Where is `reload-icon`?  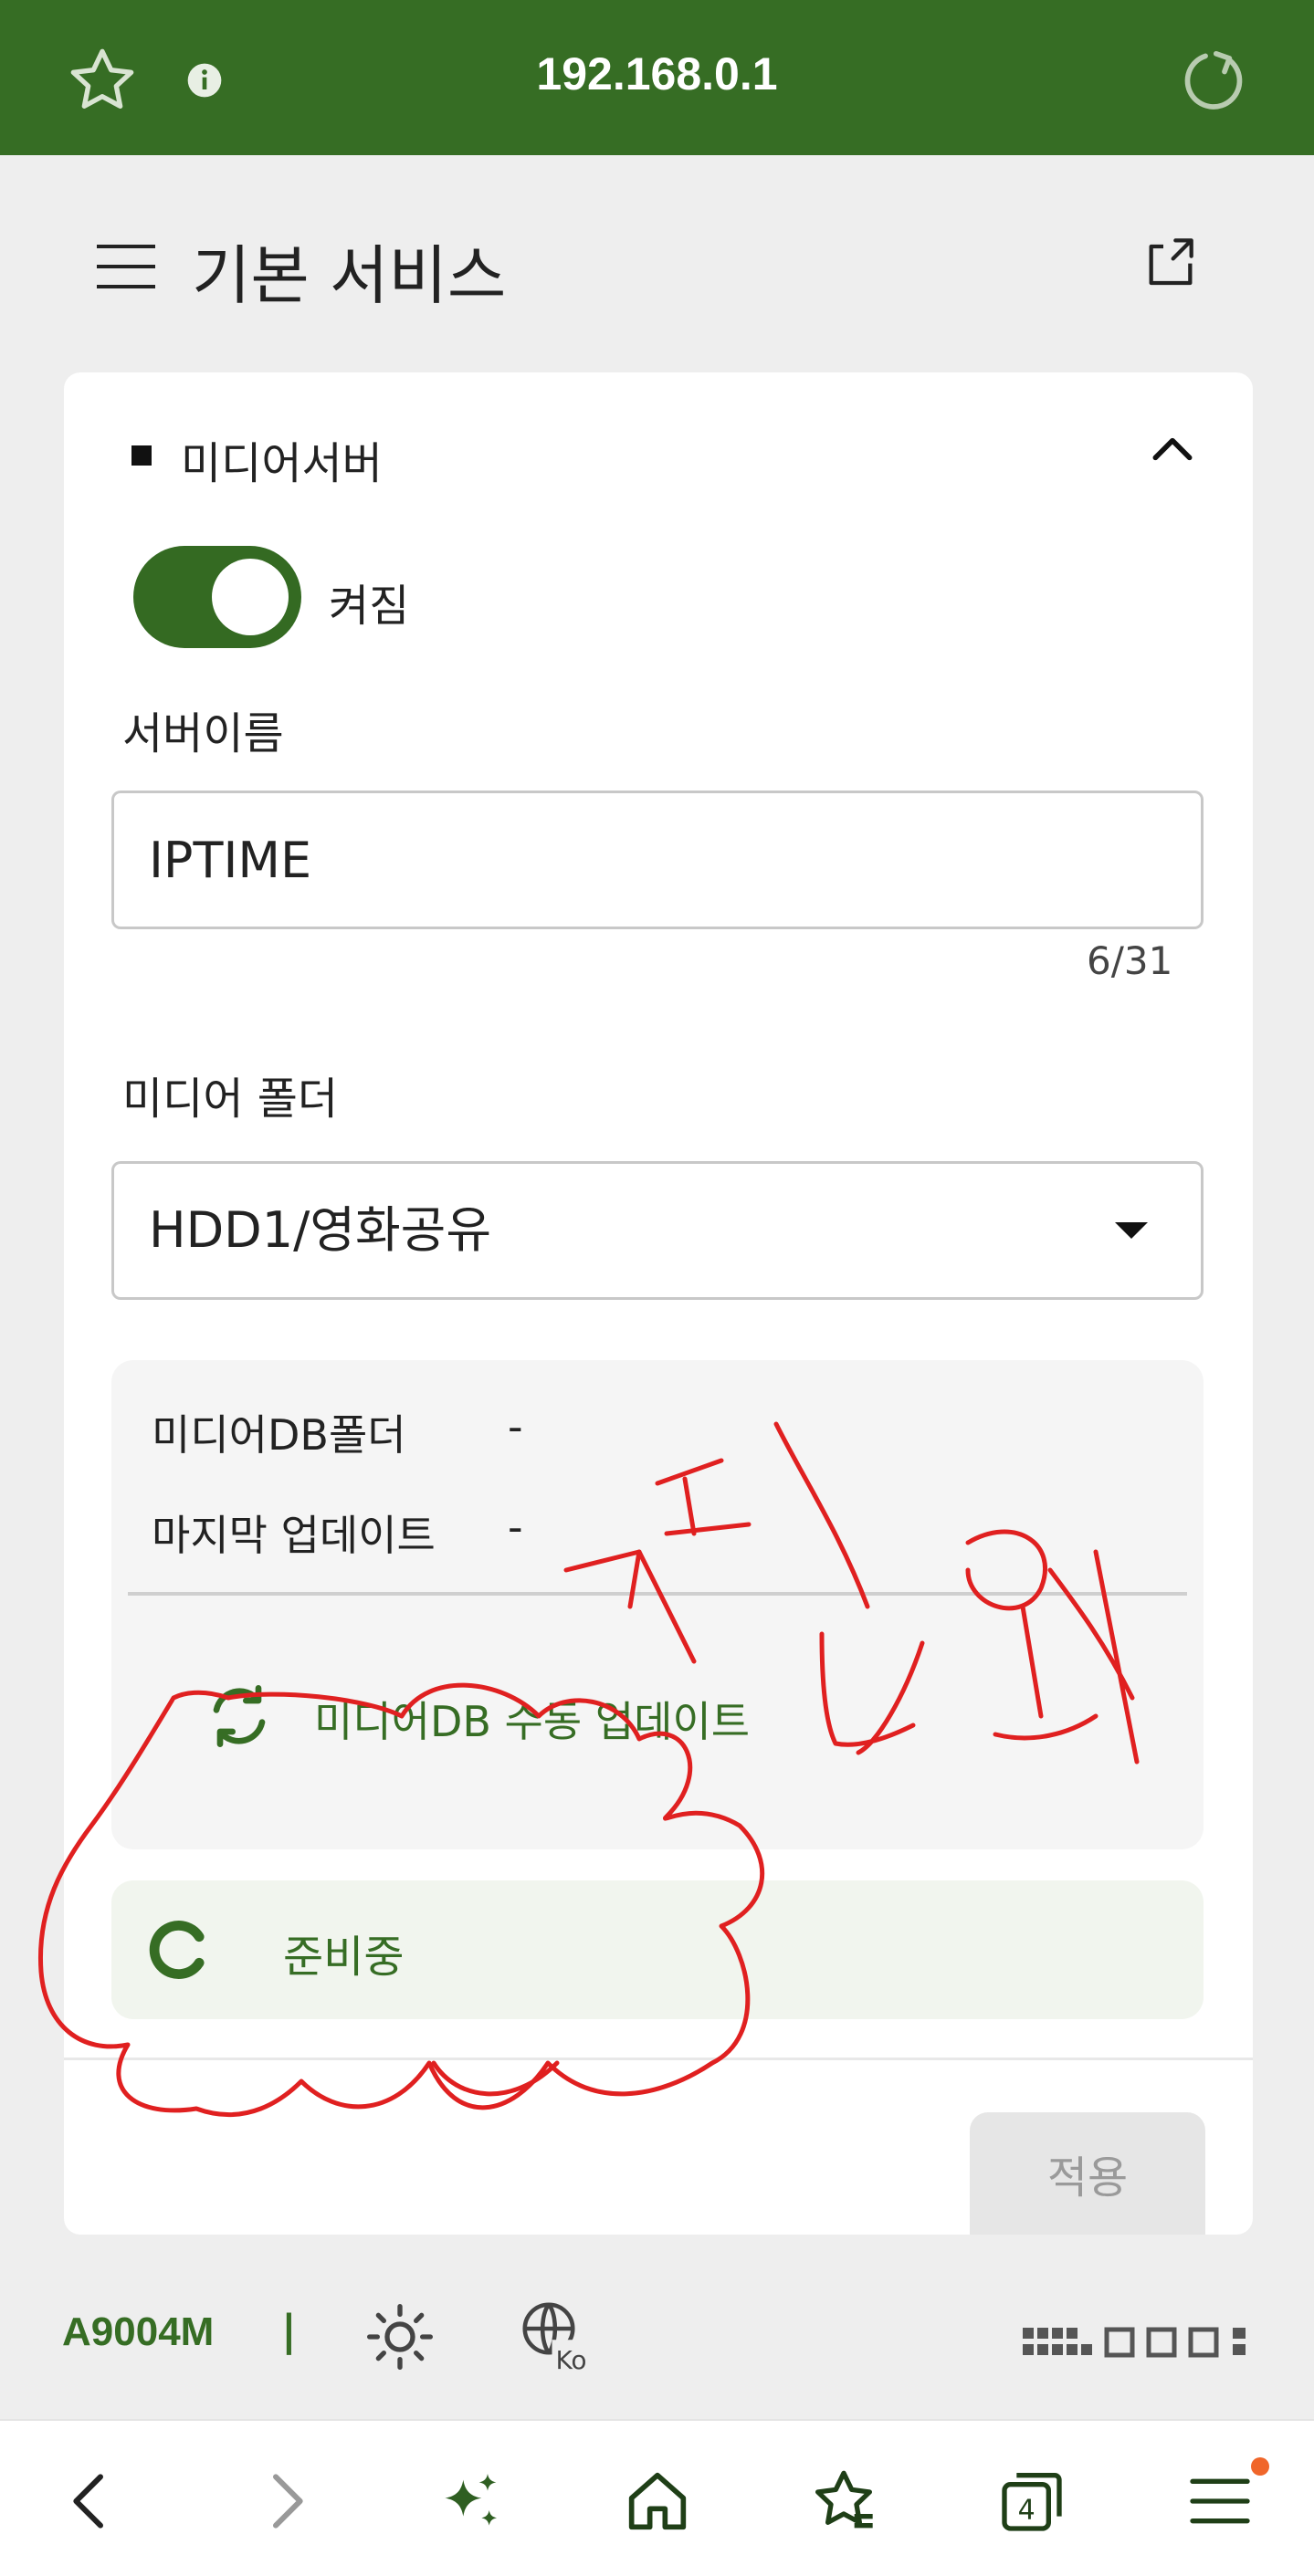 reload-icon is located at coordinates (1212, 80).